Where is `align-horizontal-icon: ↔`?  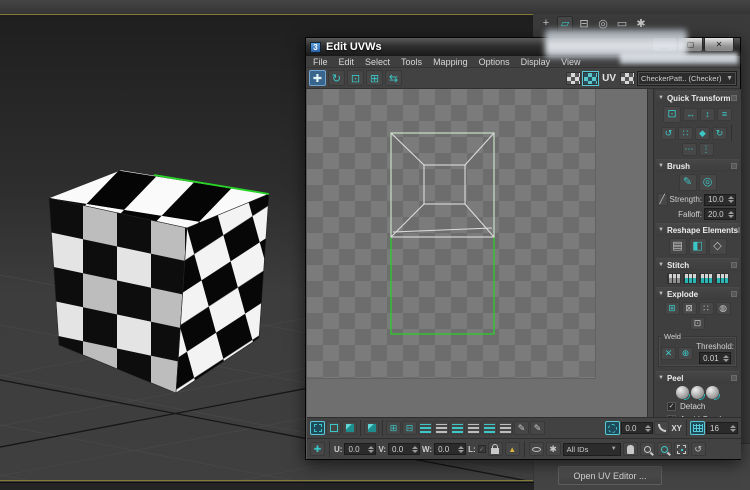
align-horizontal-icon: ↔ is located at coordinates (690, 114).